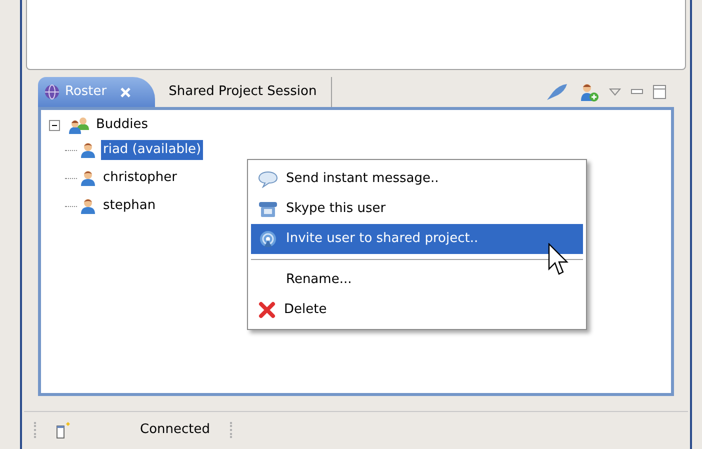 This screenshot has width=702, height=449. I want to click on menu-item: Skype this user, so click(417, 209).